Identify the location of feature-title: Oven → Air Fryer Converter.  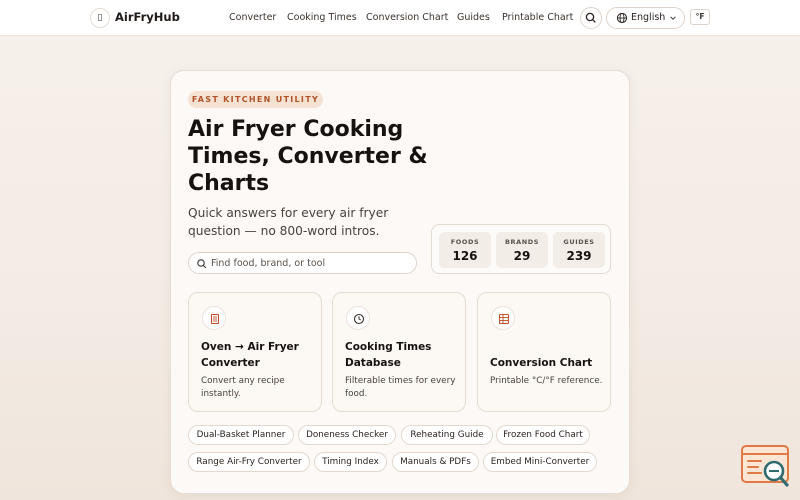
(250, 355).